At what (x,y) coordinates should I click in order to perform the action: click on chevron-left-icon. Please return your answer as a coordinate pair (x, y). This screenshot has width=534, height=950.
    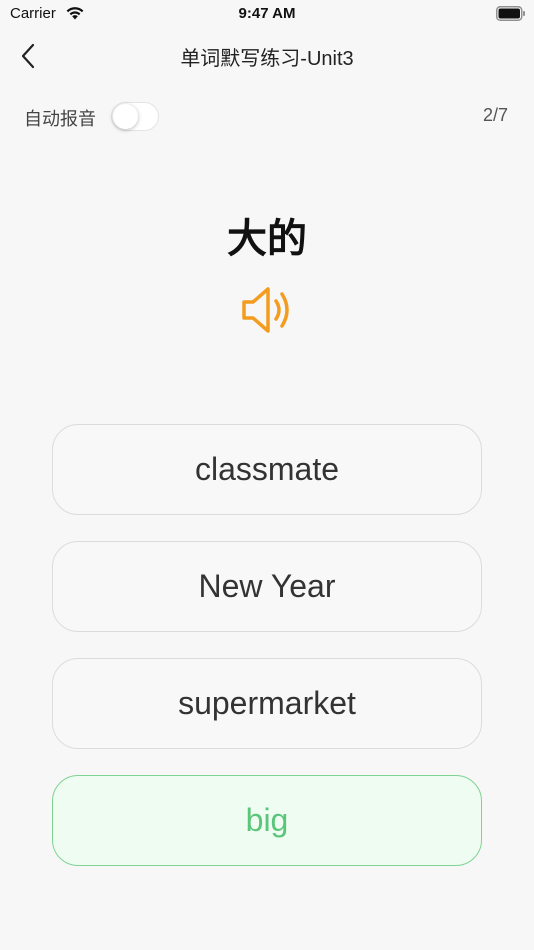
    Looking at the image, I should click on (28, 56).